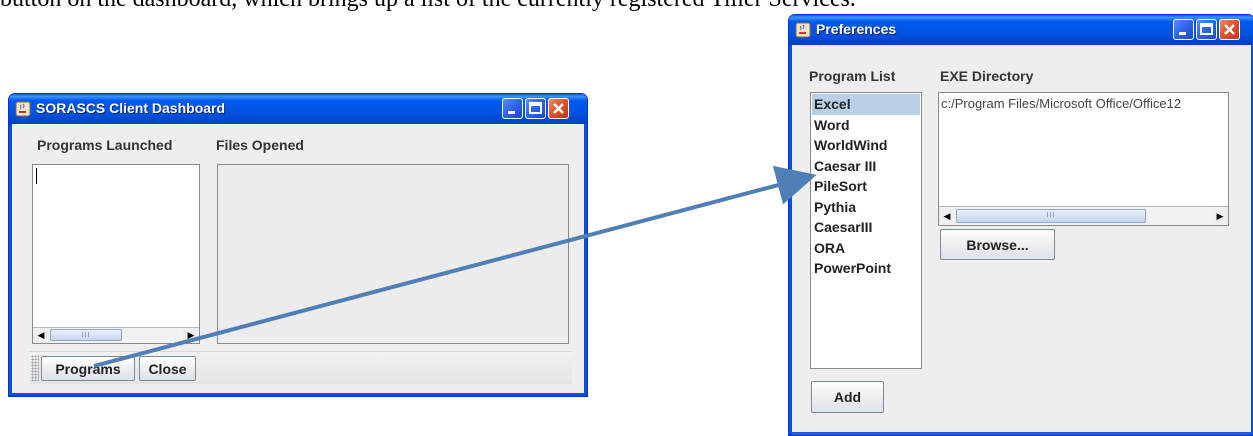  What do you see at coordinates (856, 29) in the screenshot?
I see `preferences-title: Preferences` at bounding box center [856, 29].